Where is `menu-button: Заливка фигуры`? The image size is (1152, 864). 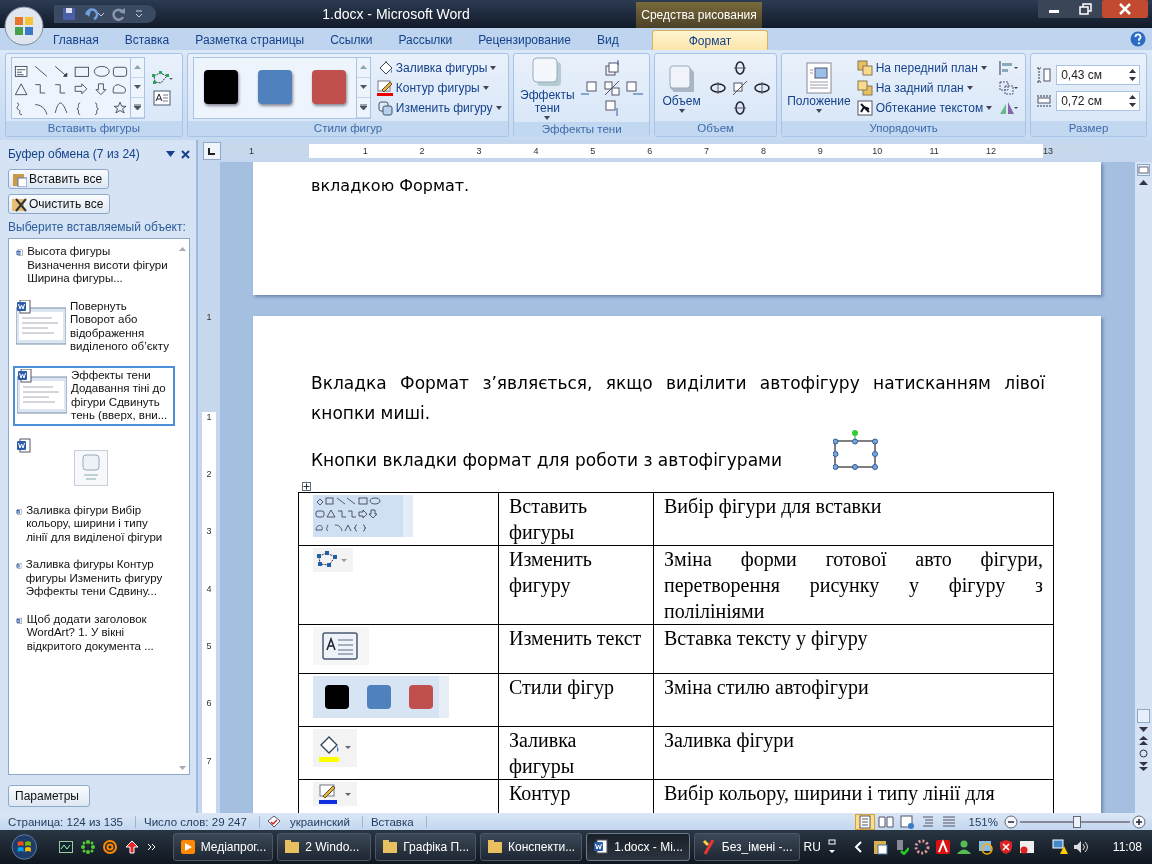
menu-button: Заливка фигуры is located at coordinates (439, 67).